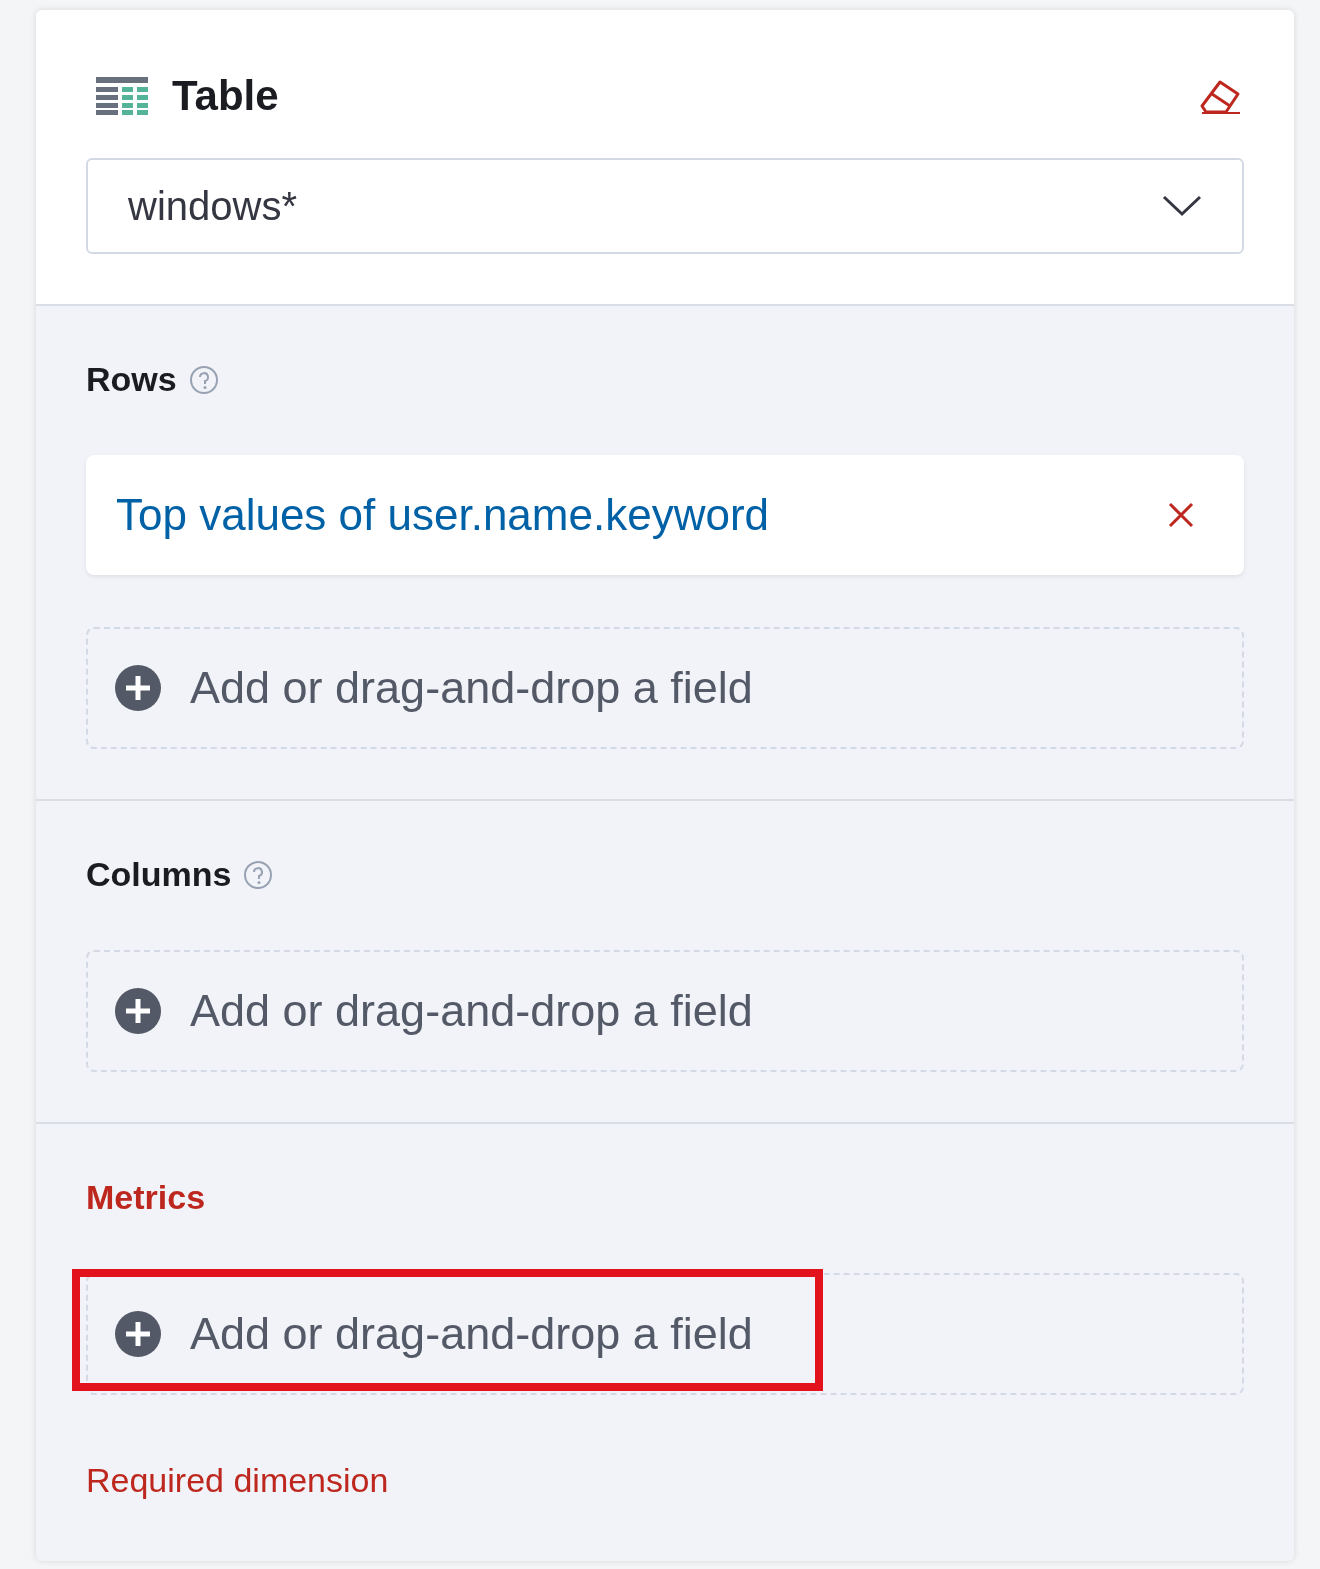 The height and width of the screenshot is (1569, 1320). I want to click on dimension-link: Top values of user.name.keyword, so click(443, 515).